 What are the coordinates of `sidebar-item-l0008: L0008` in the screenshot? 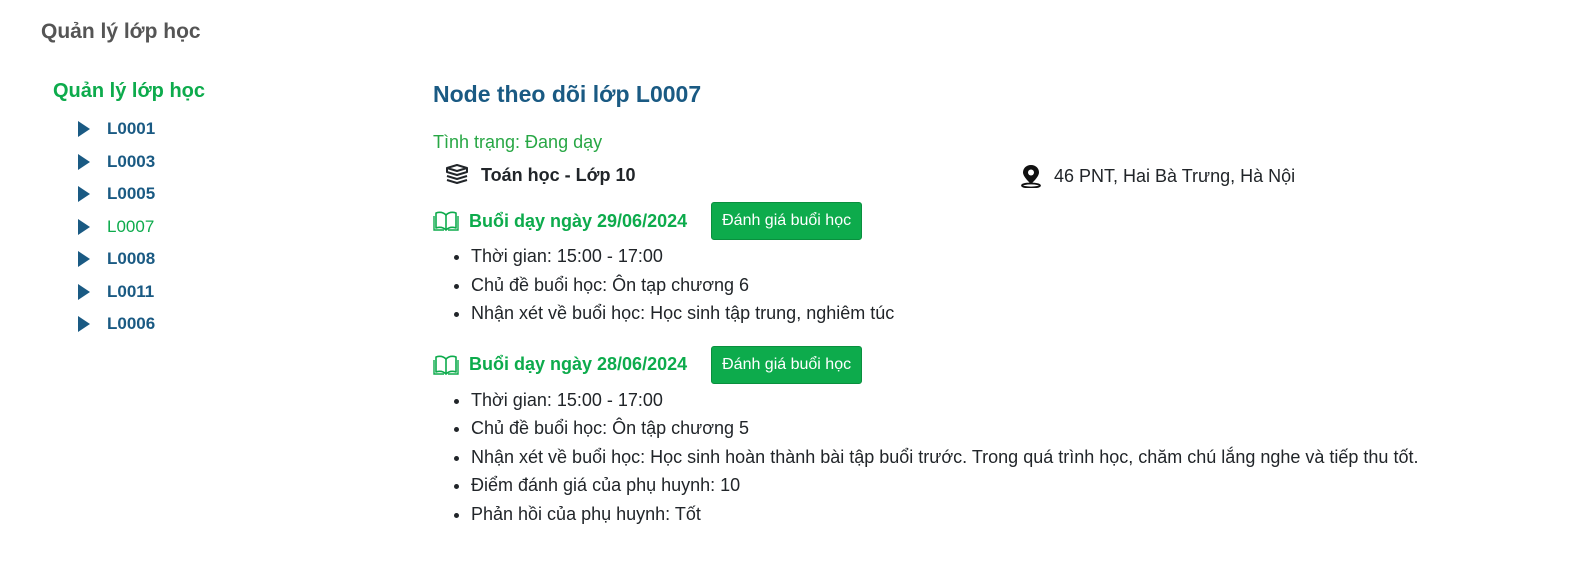 It's located at (215, 259).